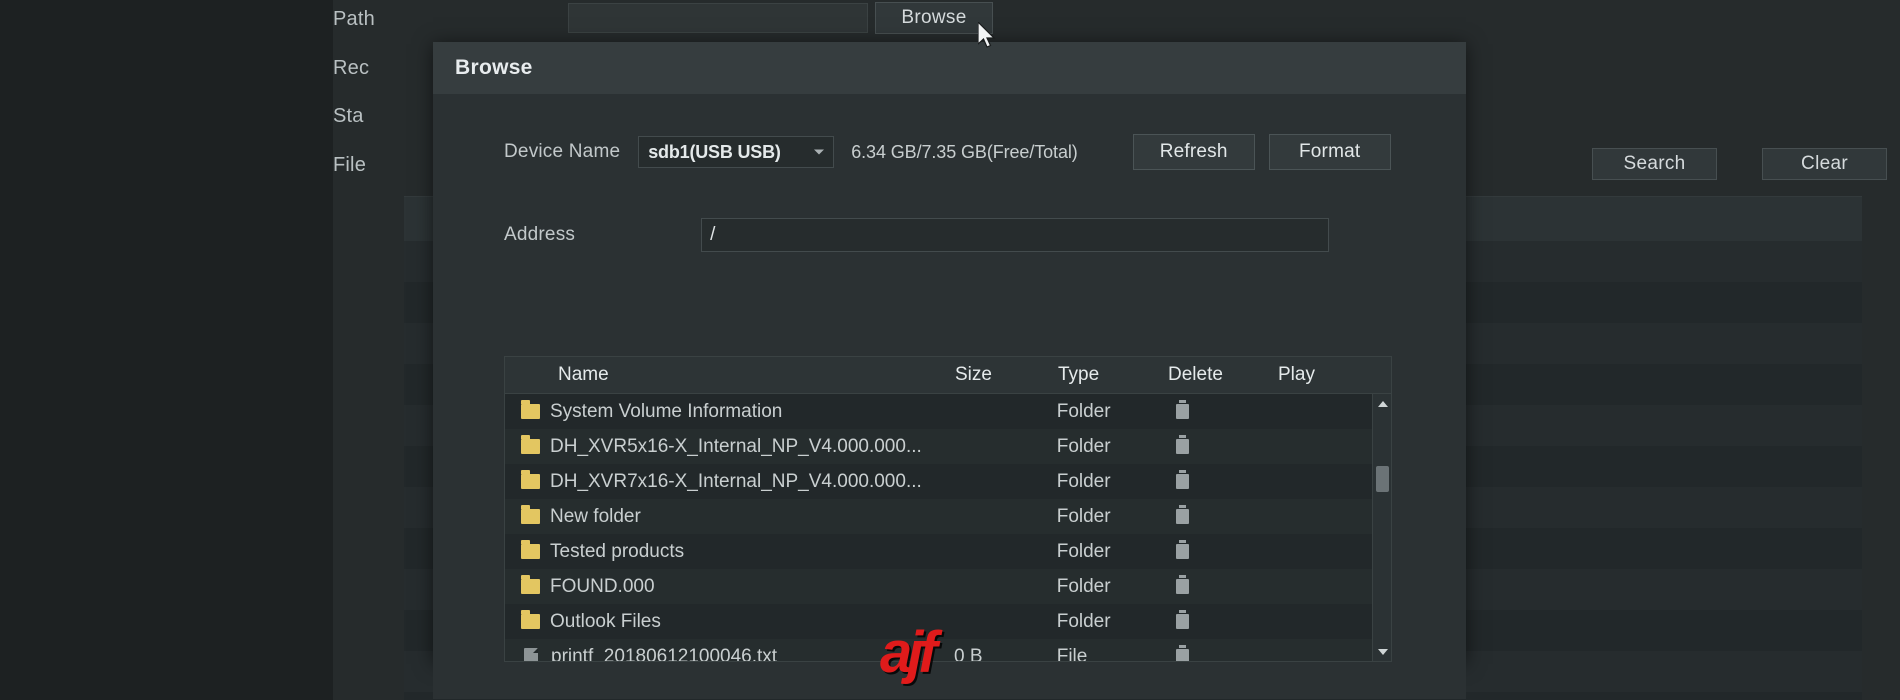 This screenshot has height=700, width=1900. I want to click on label-file: File, so click(350, 165).